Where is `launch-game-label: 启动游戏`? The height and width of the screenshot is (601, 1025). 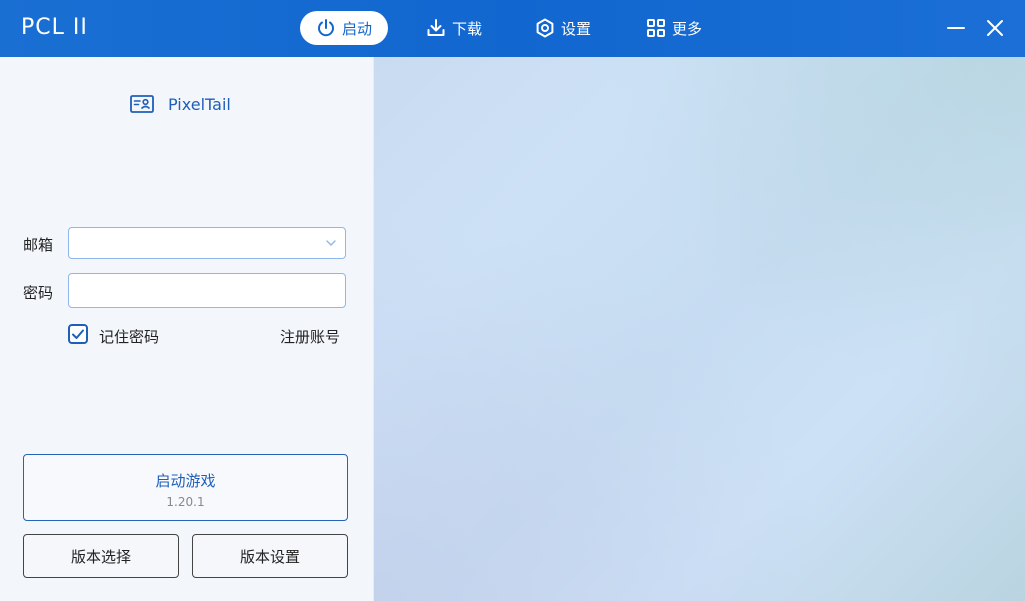
launch-game-label: 启动游戏 is located at coordinates (185, 481).